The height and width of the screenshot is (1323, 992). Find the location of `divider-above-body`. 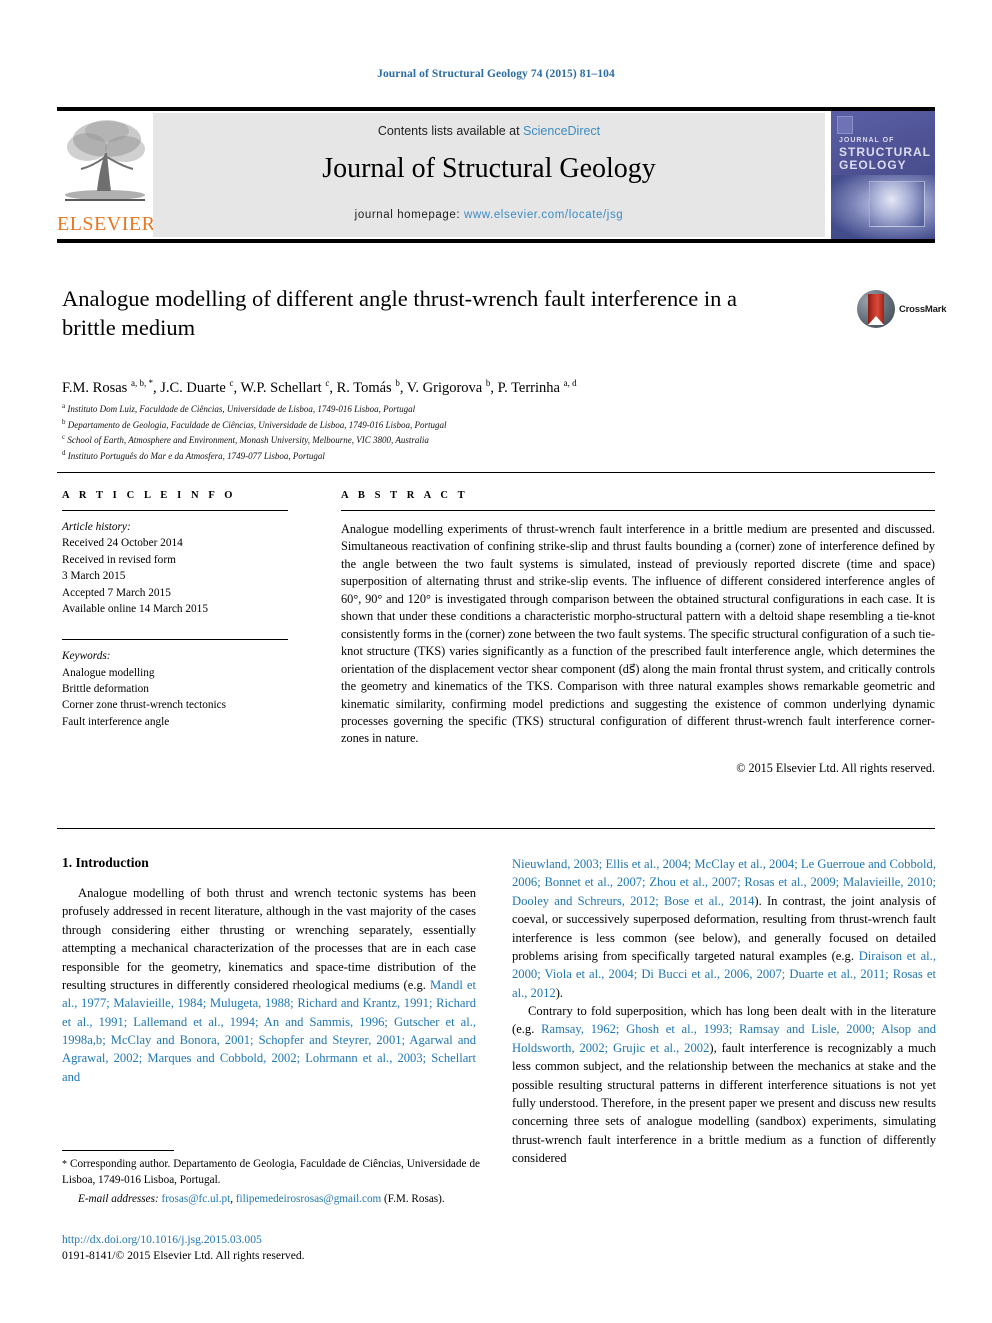

divider-above-body is located at coordinates (496, 828).